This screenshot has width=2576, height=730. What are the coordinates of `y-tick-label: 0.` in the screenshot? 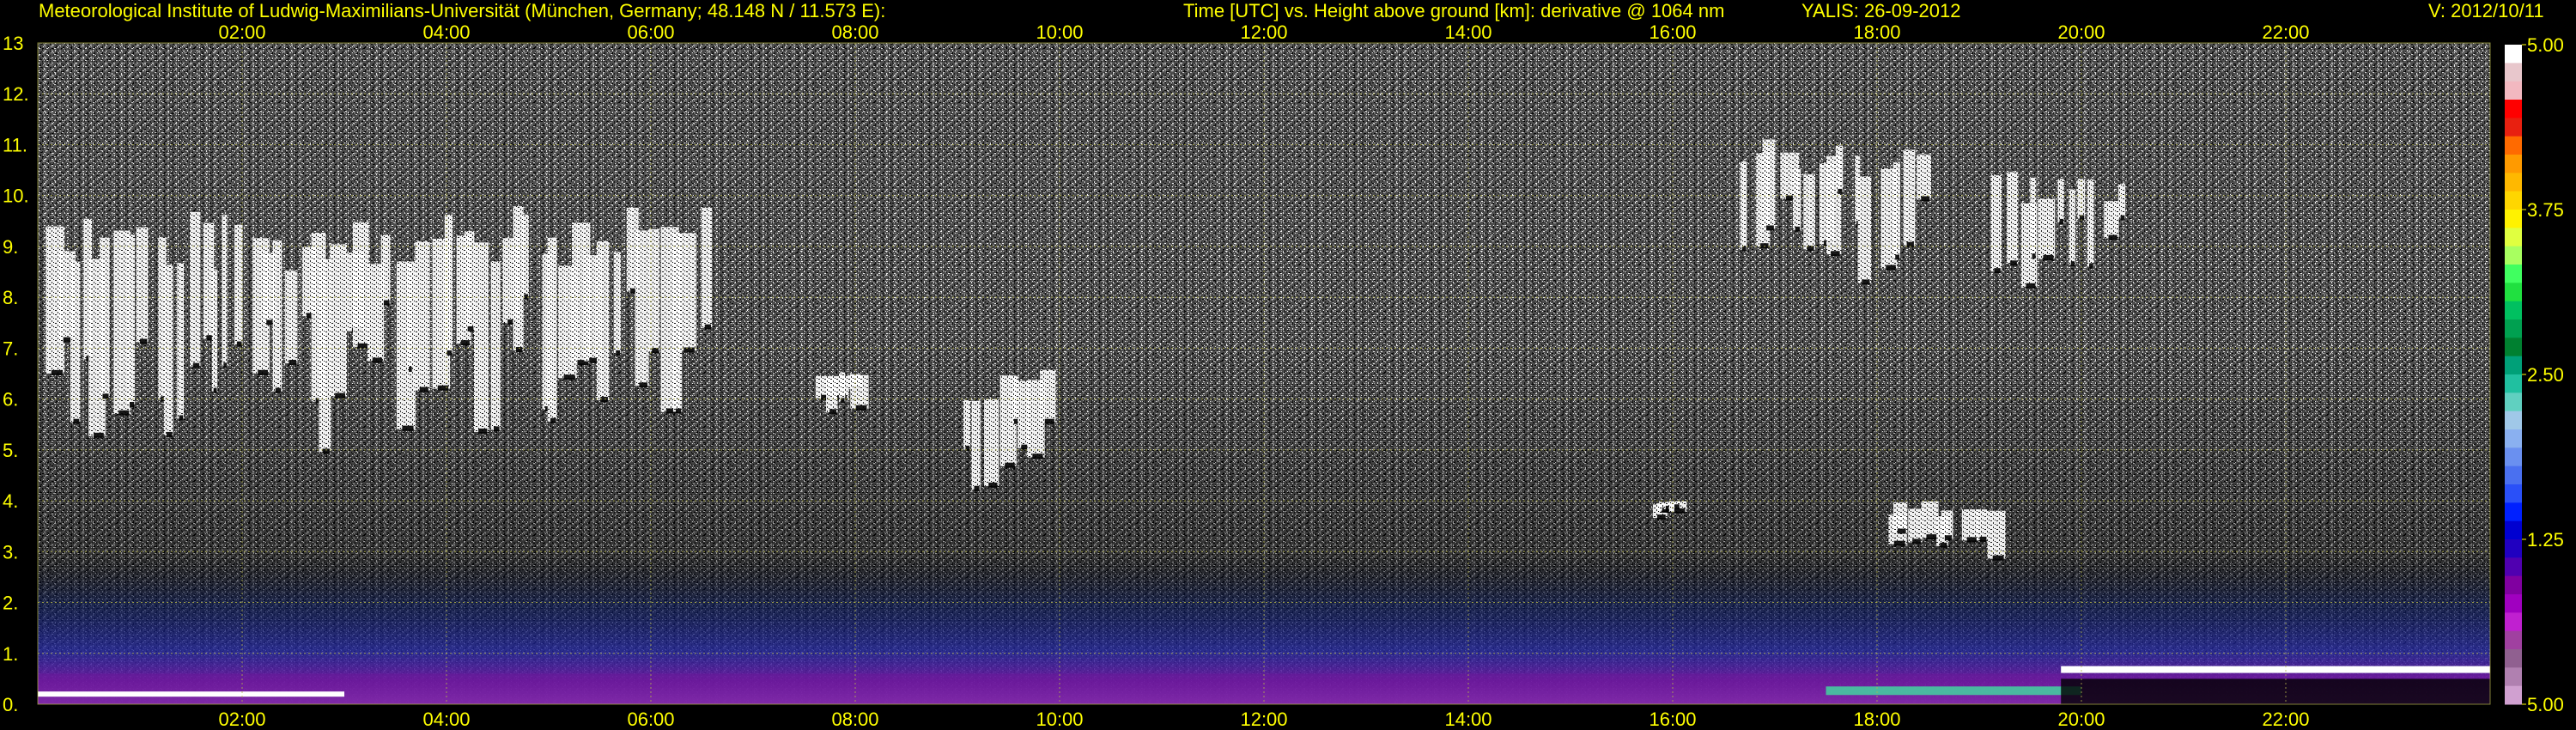 It's located at (11, 704).